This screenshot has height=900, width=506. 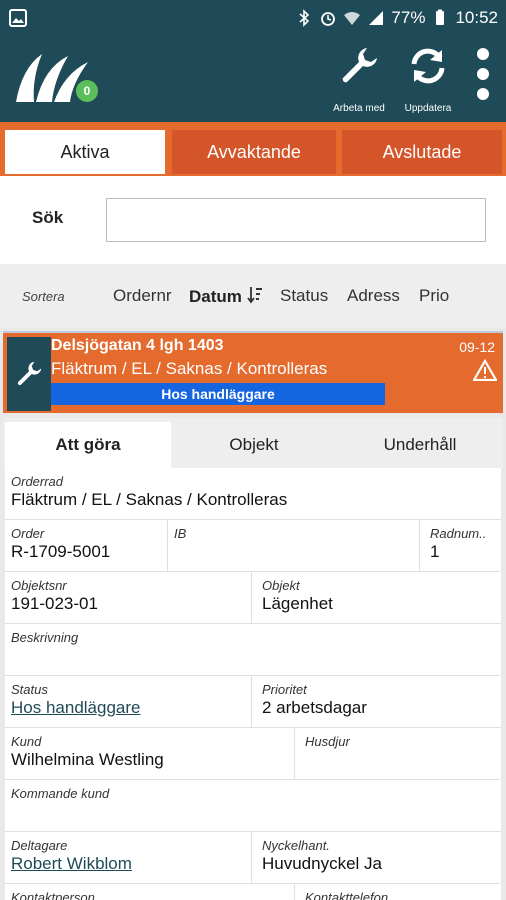 I want to click on clock-time: 10:52, so click(x=476, y=17).